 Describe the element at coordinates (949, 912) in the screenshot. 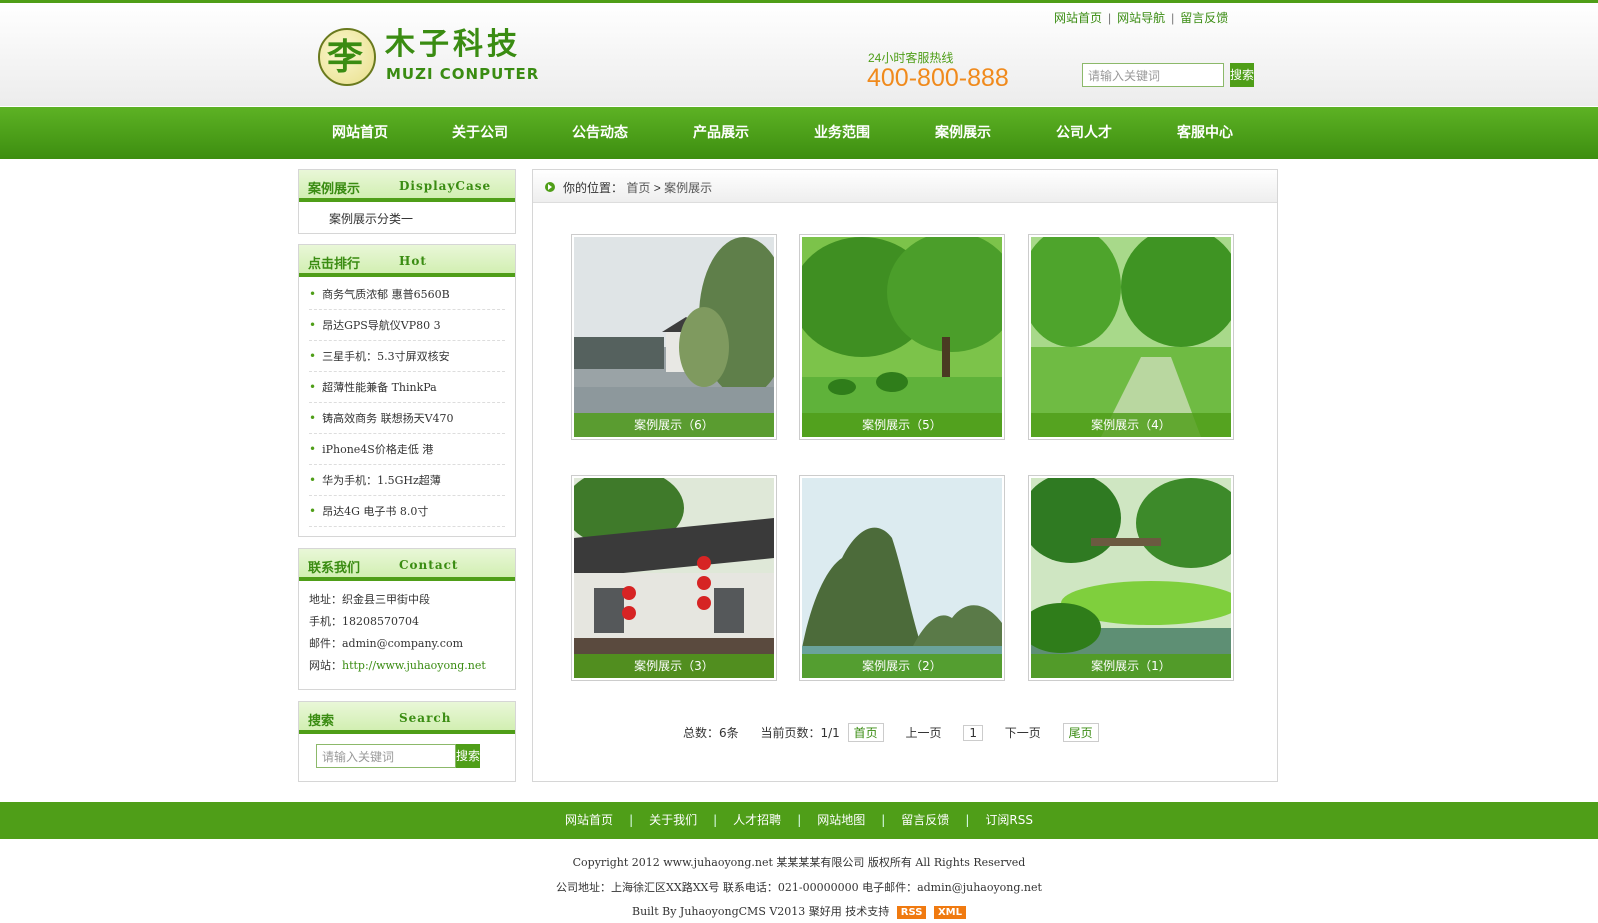

I see `xml-badge-icon: XML` at that location.